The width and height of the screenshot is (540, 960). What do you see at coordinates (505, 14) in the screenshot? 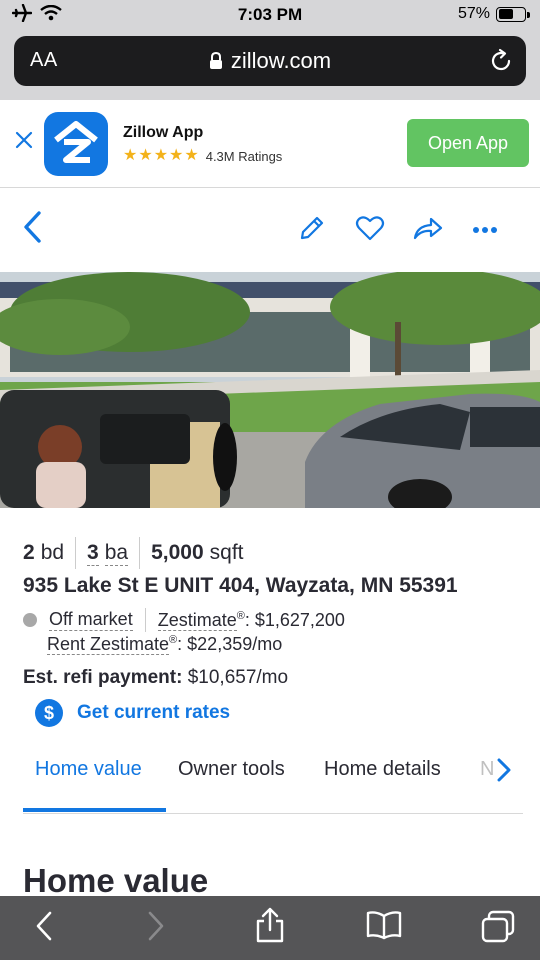
I see `battery-level` at bounding box center [505, 14].